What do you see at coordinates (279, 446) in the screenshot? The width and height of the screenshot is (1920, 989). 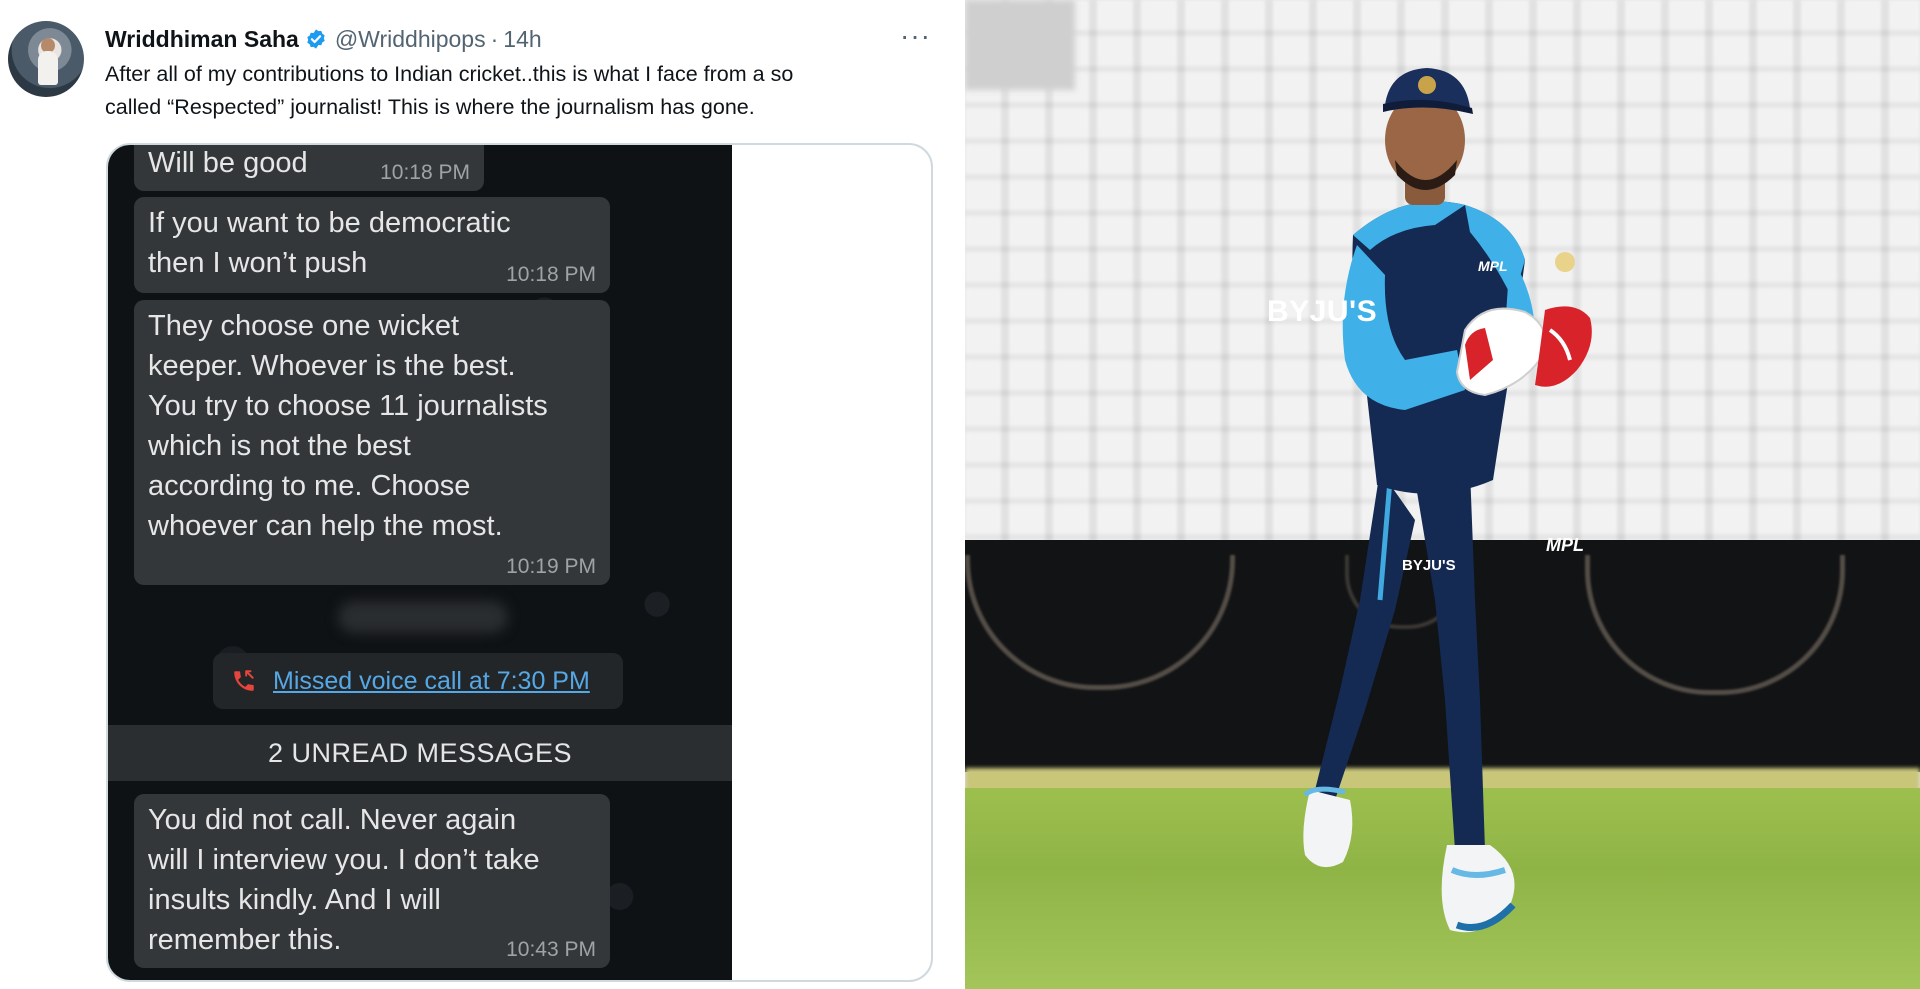 I see `message-line: which is not the best` at bounding box center [279, 446].